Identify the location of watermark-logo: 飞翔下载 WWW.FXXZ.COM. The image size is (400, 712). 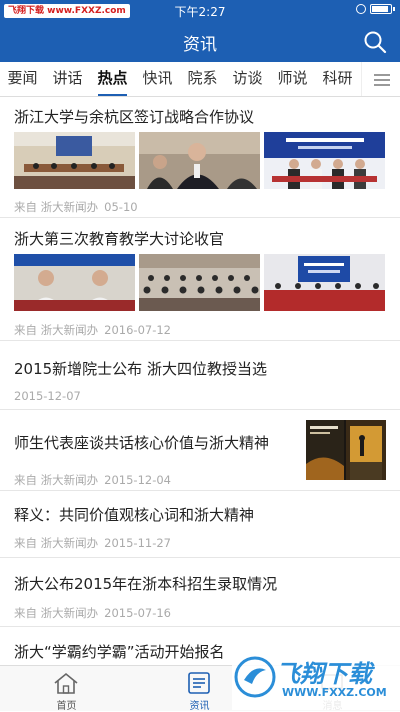
(316, 680).